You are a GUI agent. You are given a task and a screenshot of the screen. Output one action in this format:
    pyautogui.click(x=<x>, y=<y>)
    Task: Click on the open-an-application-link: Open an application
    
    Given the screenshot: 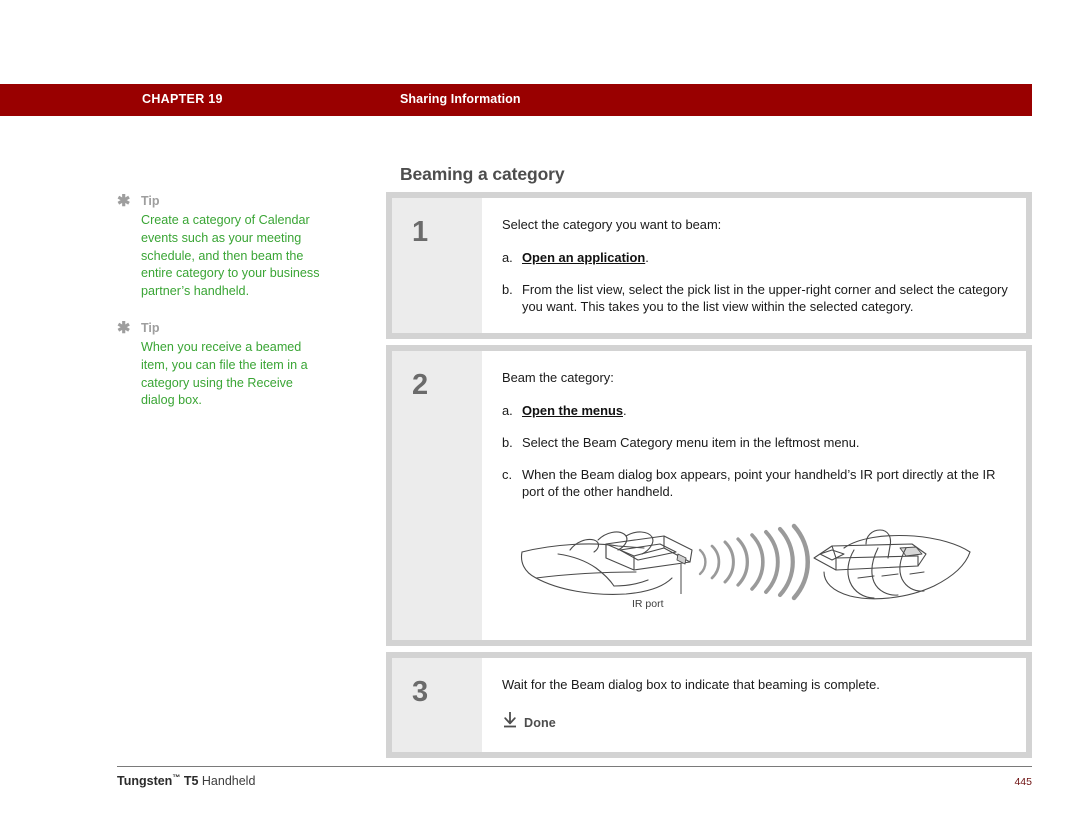 What is the action you would take?
    pyautogui.click(x=583, y=257)
    